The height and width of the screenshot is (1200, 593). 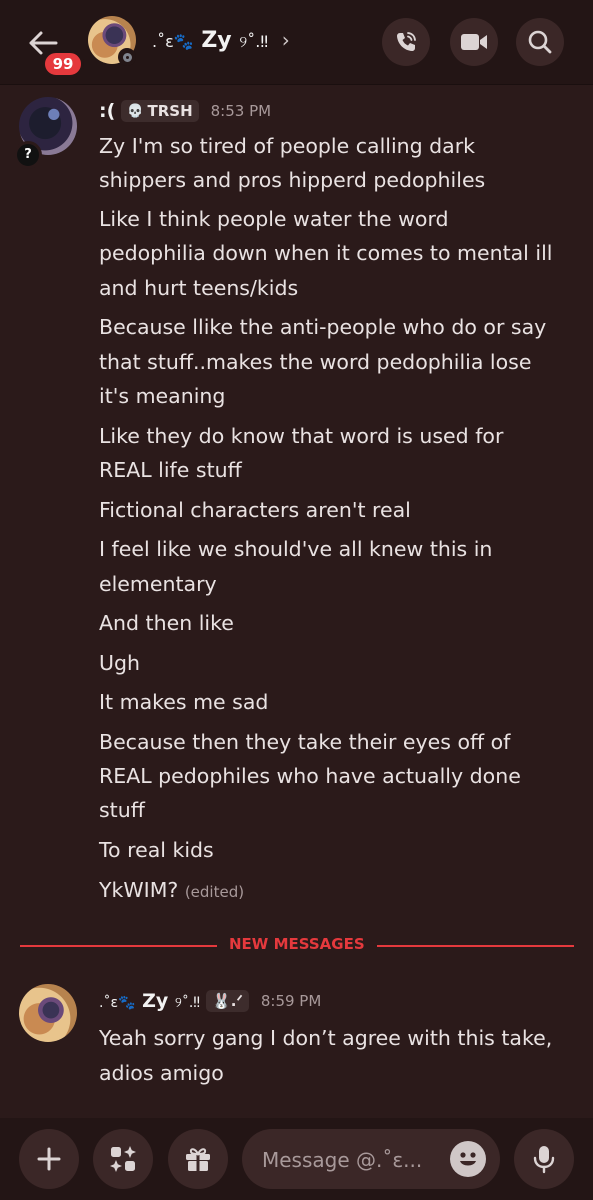 I want to click on dm-title: .˚ɛ🐾 Zy ୨˚.‼ ›, so click(x=221, y=40).